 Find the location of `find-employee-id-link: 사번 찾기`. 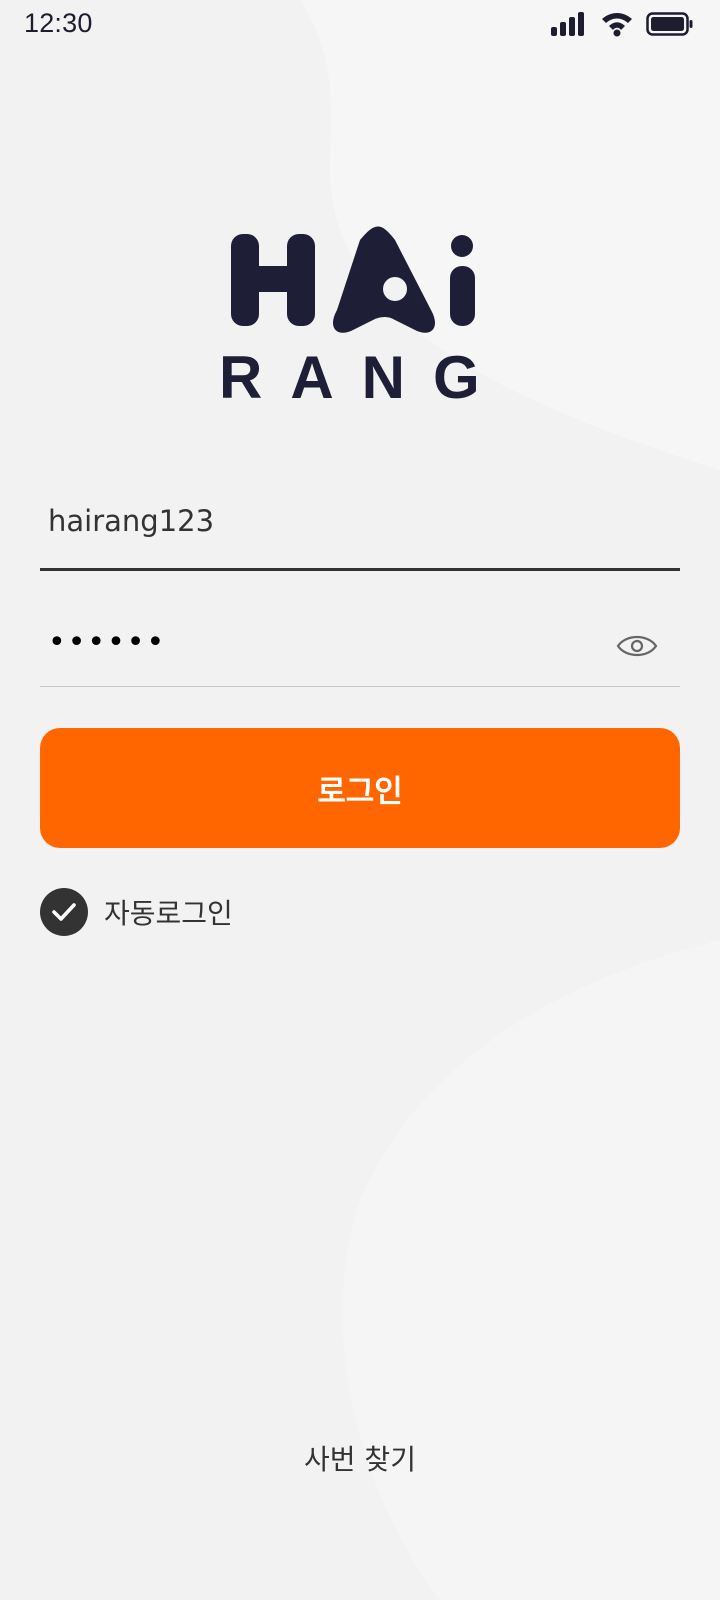

find-employee-id-link: 사번 찾기 is located at coordinates (360, 1458).